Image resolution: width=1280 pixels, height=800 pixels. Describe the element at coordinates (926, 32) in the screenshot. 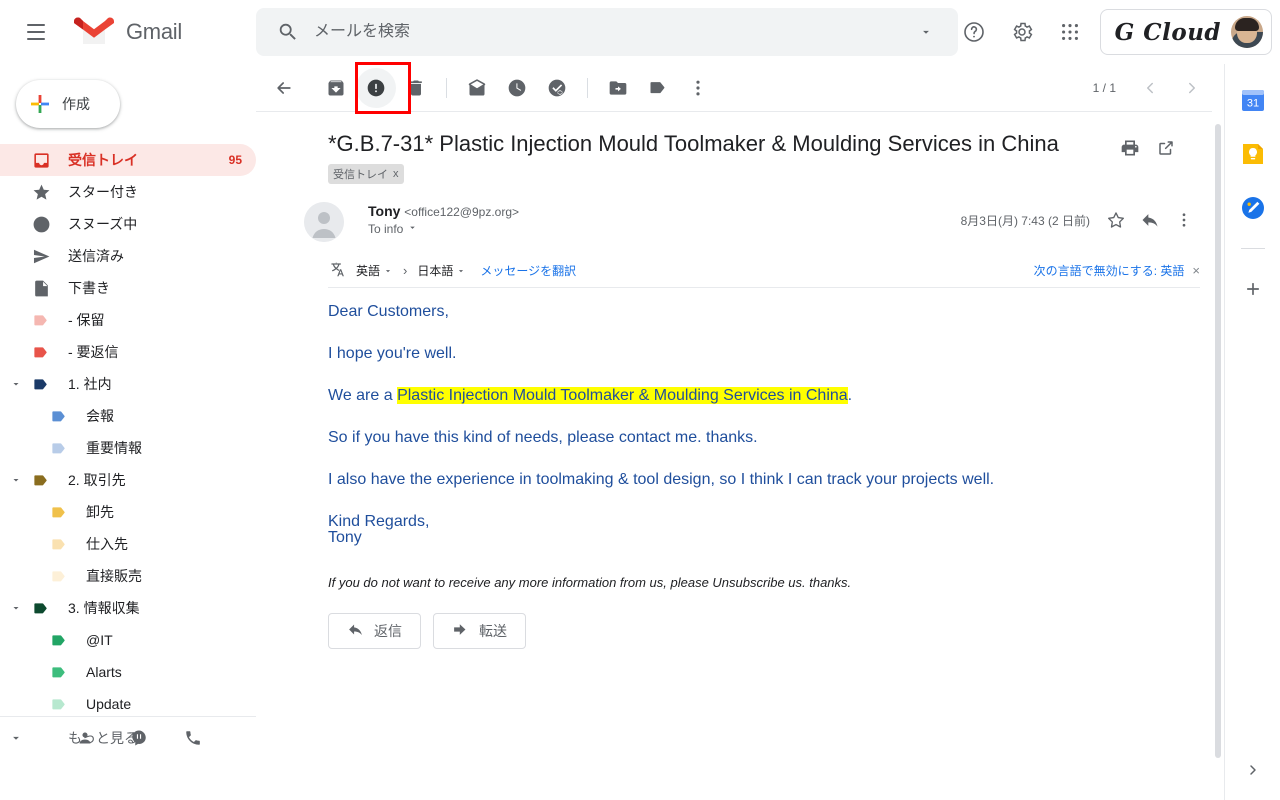

I see `search-options-chevron-down-icon` at that location.